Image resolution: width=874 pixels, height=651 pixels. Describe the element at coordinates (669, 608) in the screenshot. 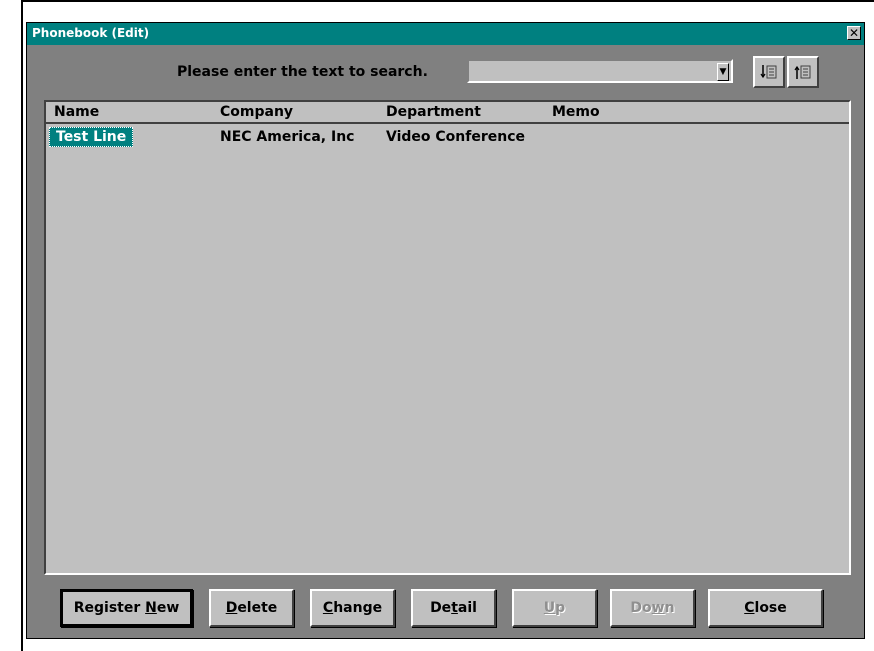

I see `down-label-post: n` at that location.